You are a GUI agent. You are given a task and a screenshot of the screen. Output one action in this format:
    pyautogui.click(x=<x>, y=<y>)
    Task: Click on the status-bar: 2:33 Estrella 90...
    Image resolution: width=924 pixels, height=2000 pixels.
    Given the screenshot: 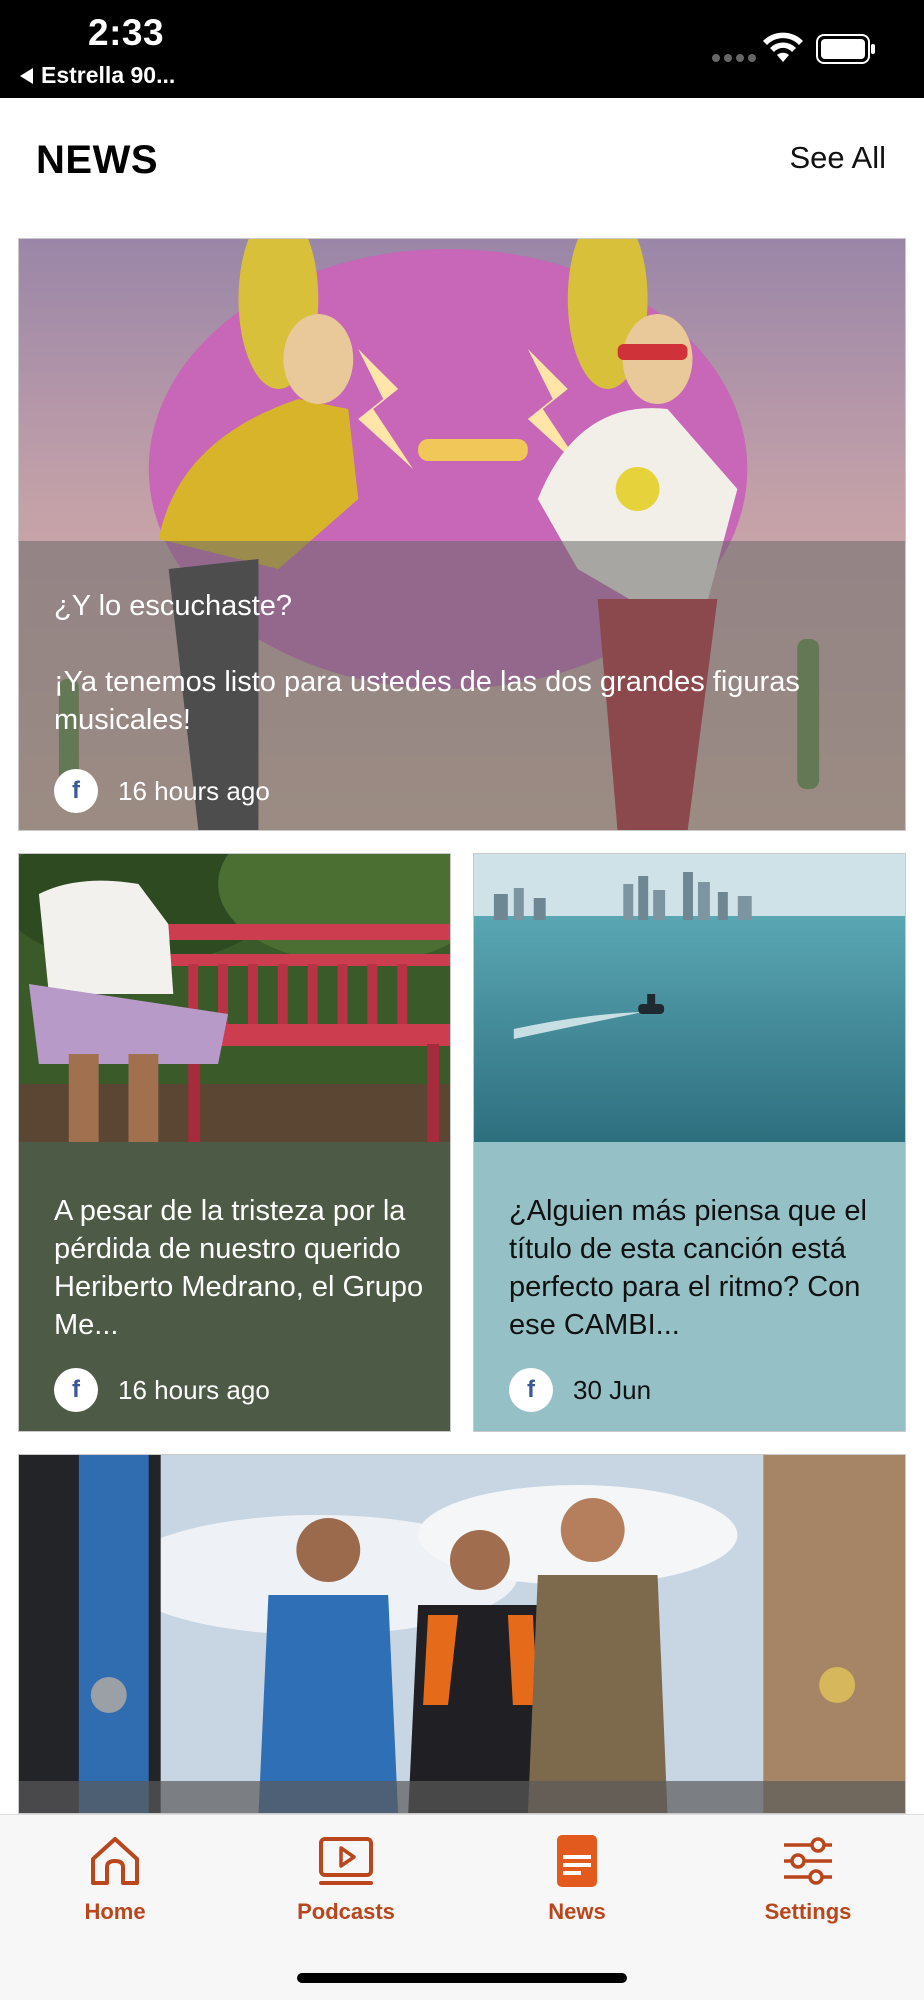 What is the action you would take?
    pyautogui.click(x=462, y=49)
    